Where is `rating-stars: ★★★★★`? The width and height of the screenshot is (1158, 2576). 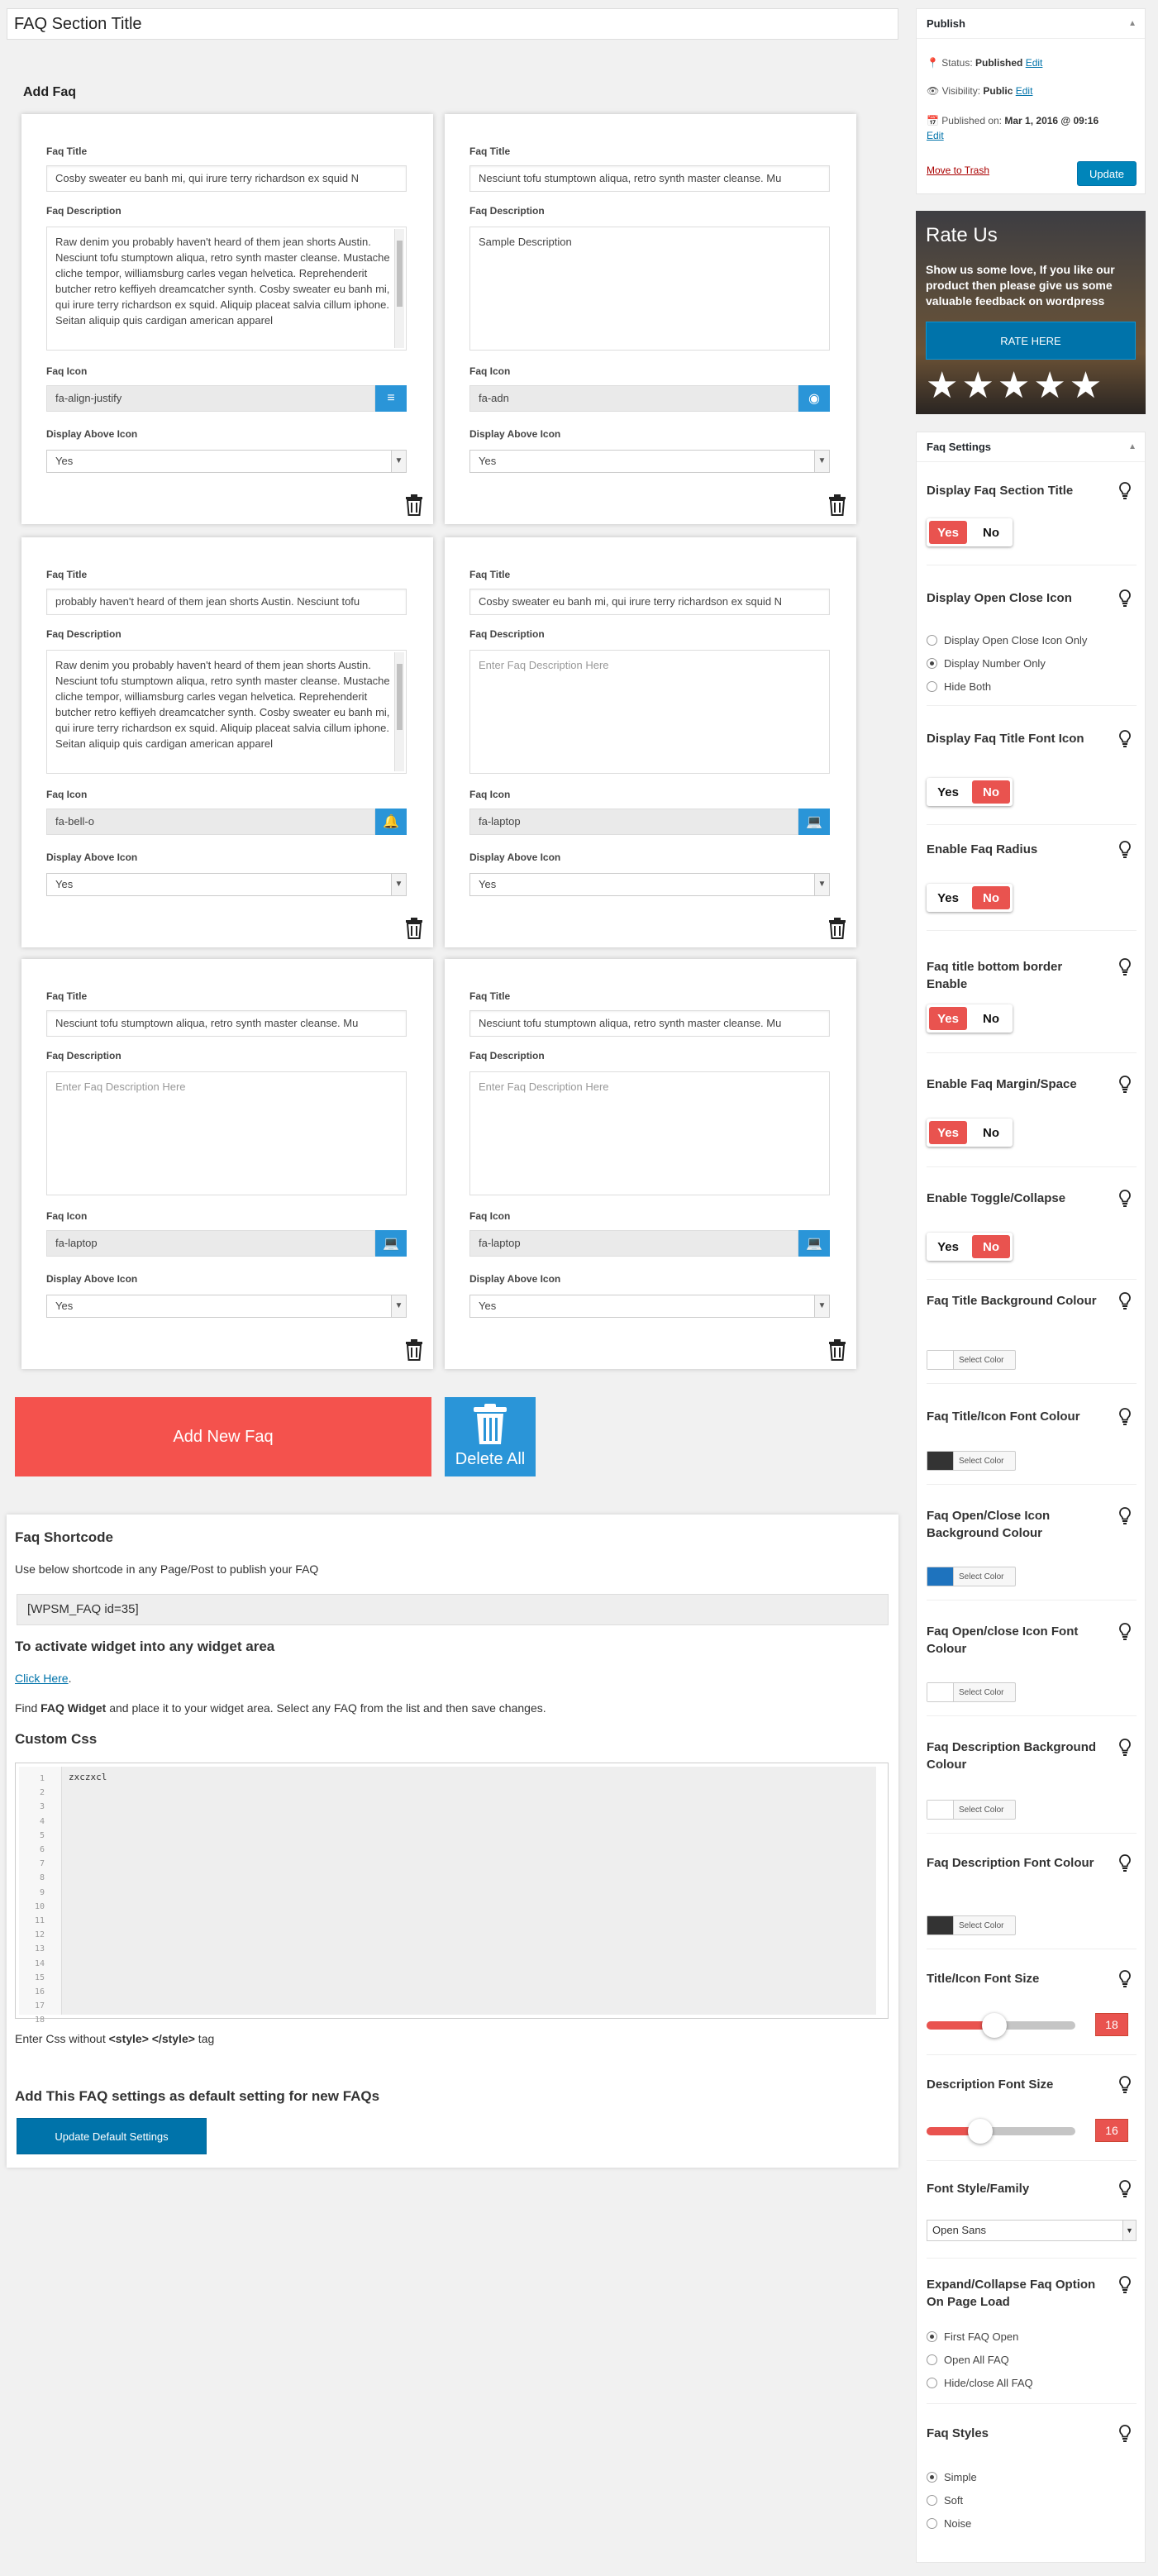 rating-stars: ★★★★★ is located at coordinates (1015, 386).